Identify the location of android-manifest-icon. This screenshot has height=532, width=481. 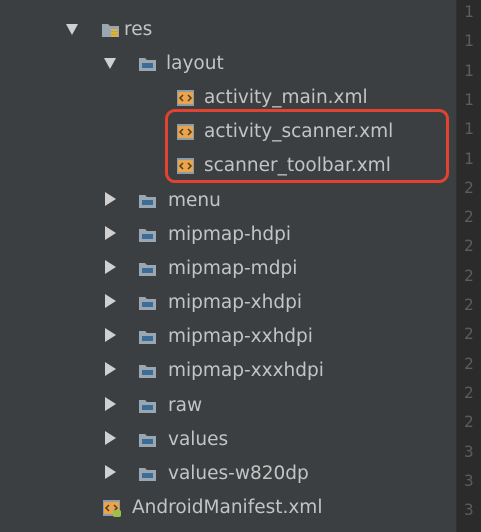
(112, 508).